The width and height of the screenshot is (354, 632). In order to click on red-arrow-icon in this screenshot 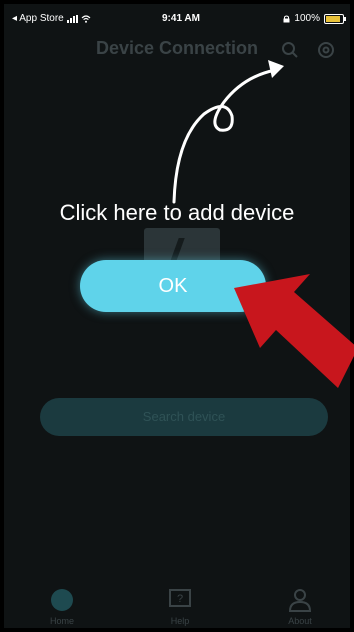, I will do `click(294, 331)`.